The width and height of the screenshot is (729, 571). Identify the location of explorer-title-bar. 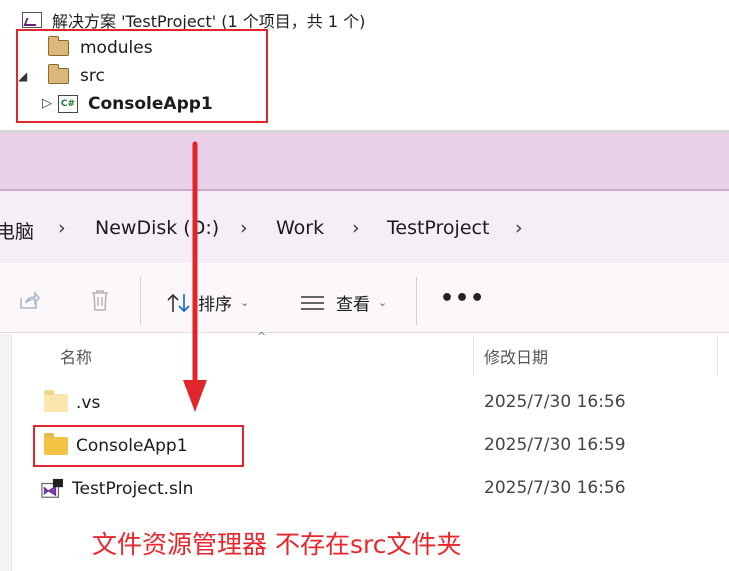
(364, 161).